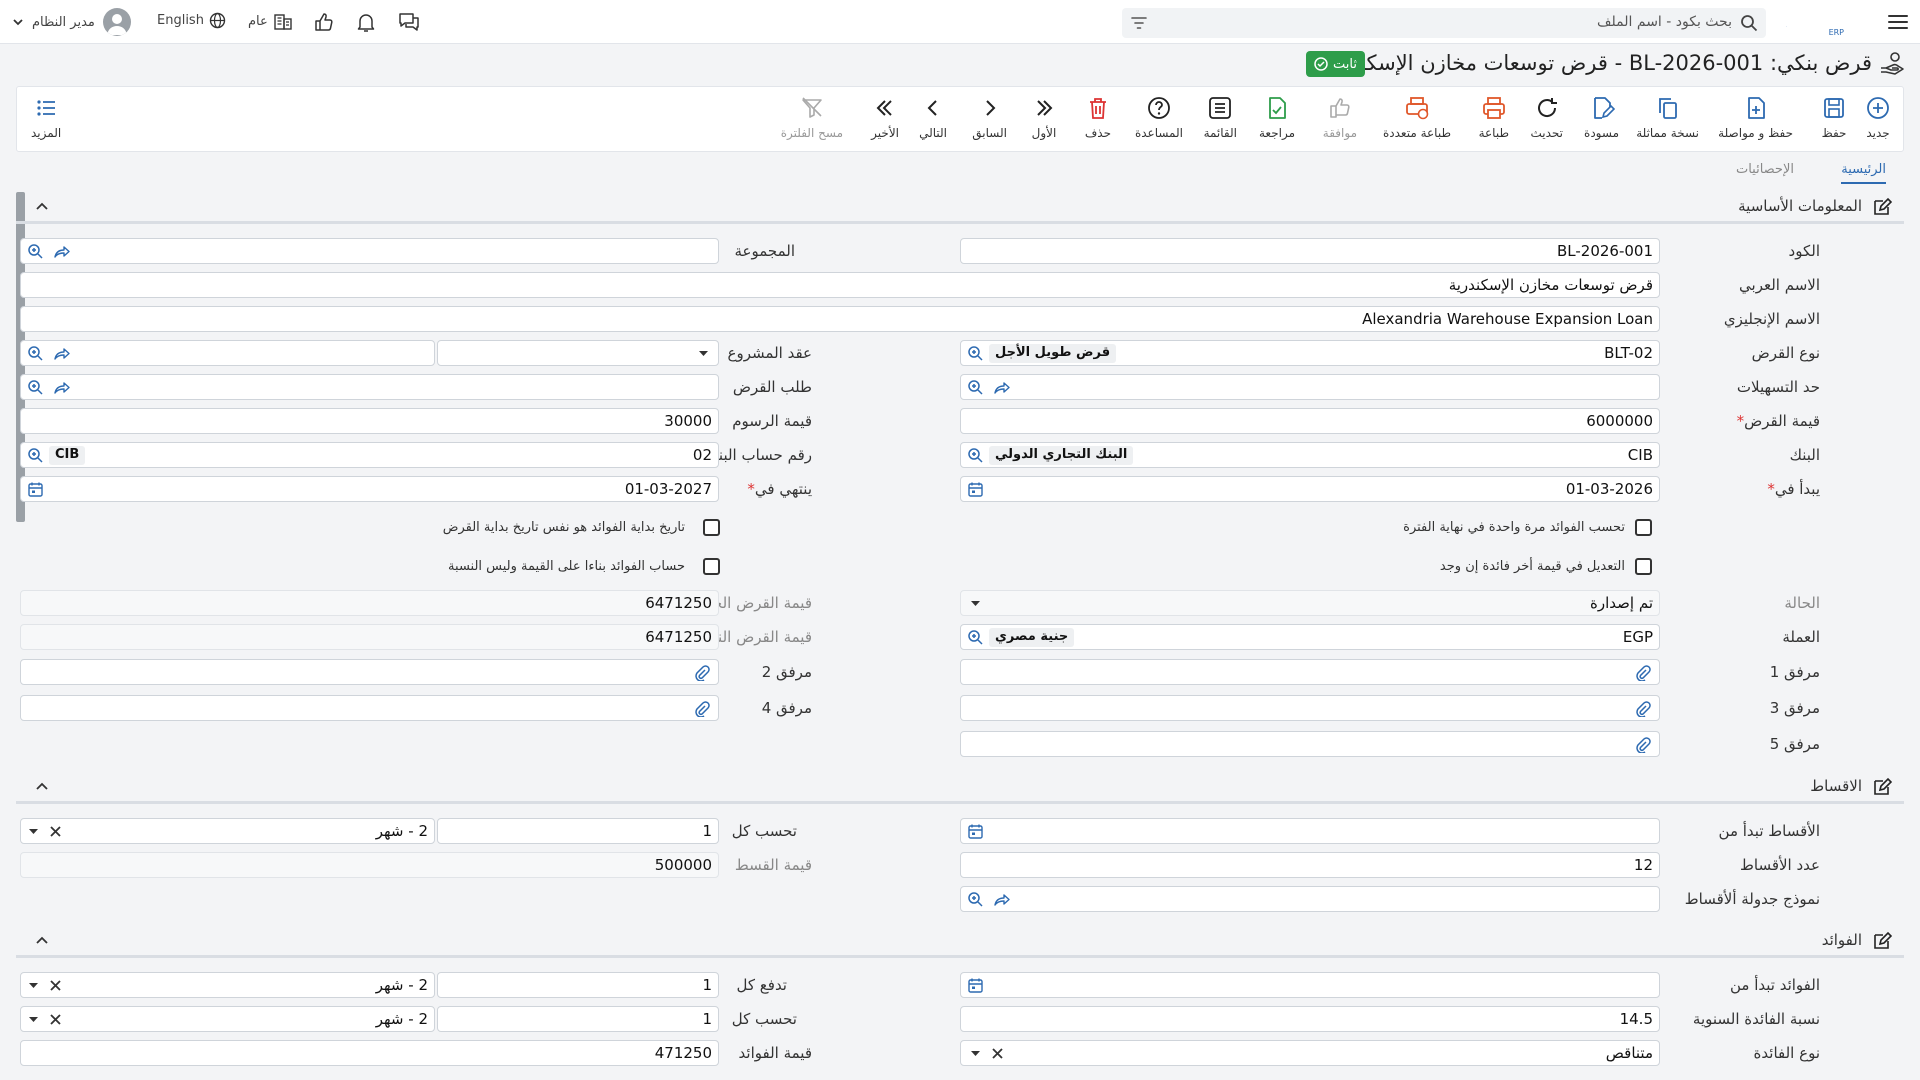 The height and width of the screenshot is (1080, 1920). I want to click on attachment-4-field, so click(369, 708).